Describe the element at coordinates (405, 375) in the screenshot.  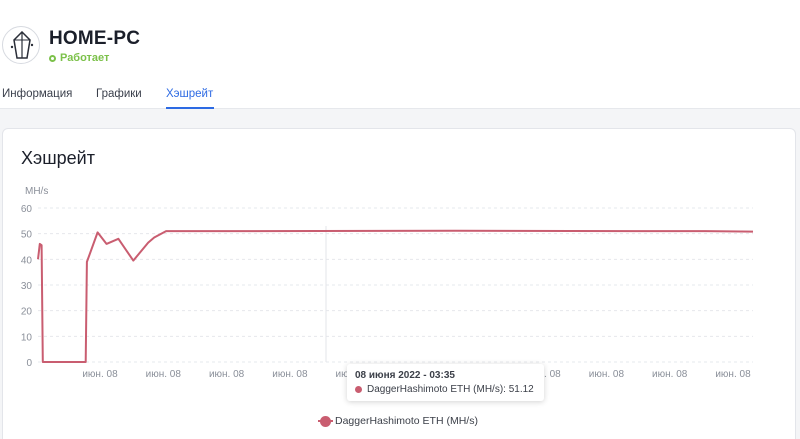
I see `tooltip-date: 08 июня 2022 - 03:35` at that location.